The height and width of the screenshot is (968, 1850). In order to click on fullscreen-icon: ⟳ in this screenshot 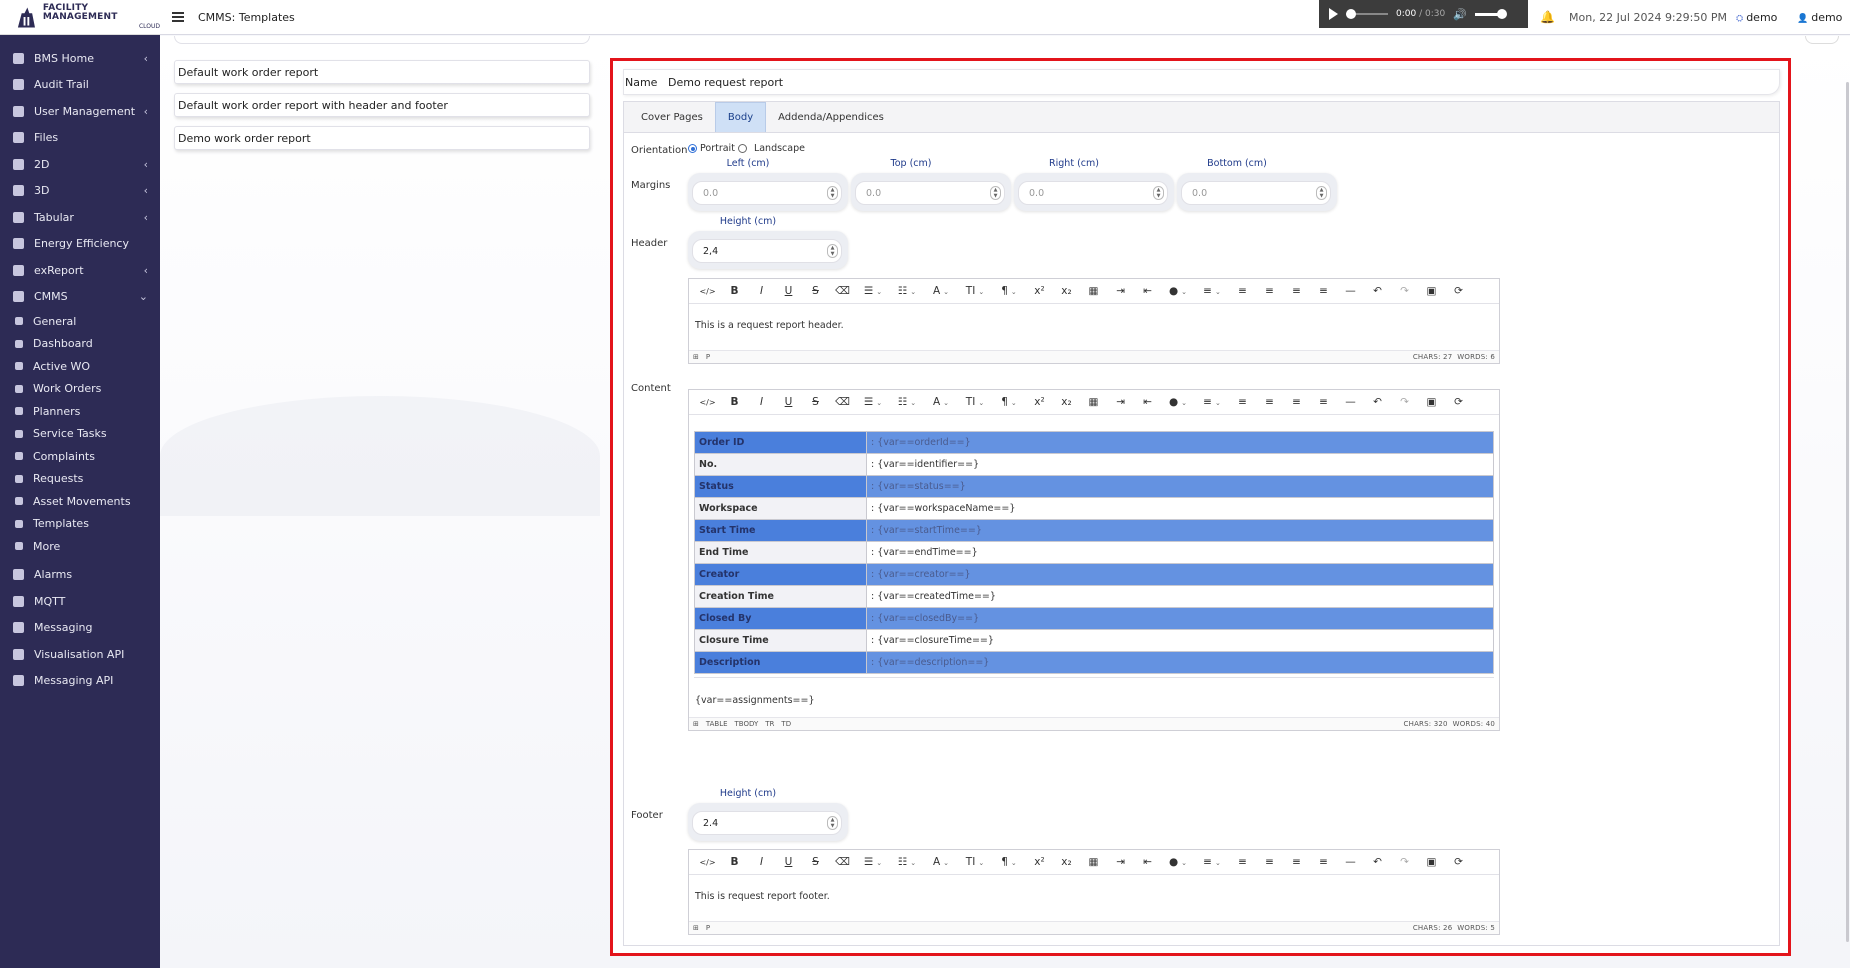, I will do `click(1458, 862)`.